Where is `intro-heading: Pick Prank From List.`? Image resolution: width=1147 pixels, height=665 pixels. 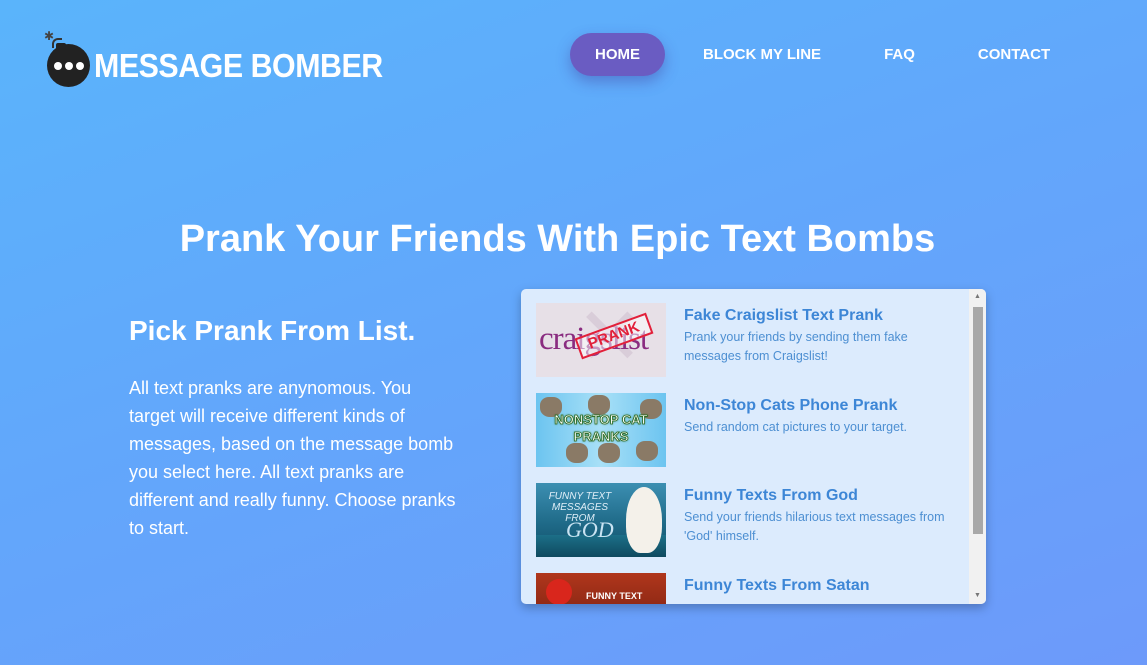
intro-heading: Pick Prank From List. is located at coordinates (272, 330).